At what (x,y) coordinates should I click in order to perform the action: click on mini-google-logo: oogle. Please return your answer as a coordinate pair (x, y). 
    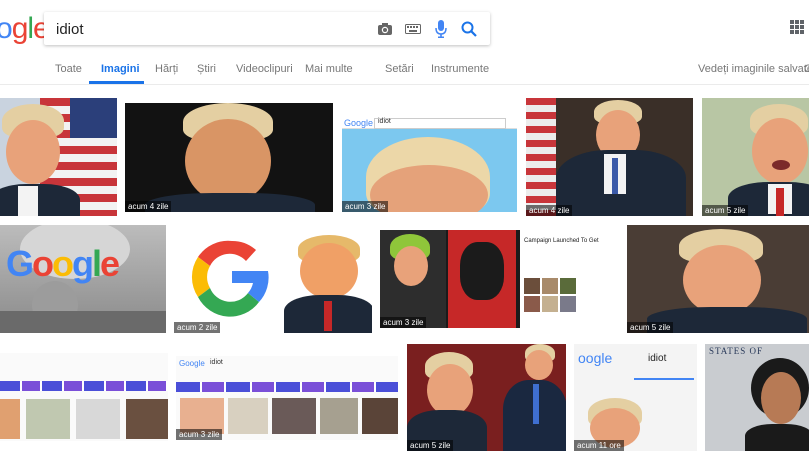
    Looking at the image, I should click on (595, 358).